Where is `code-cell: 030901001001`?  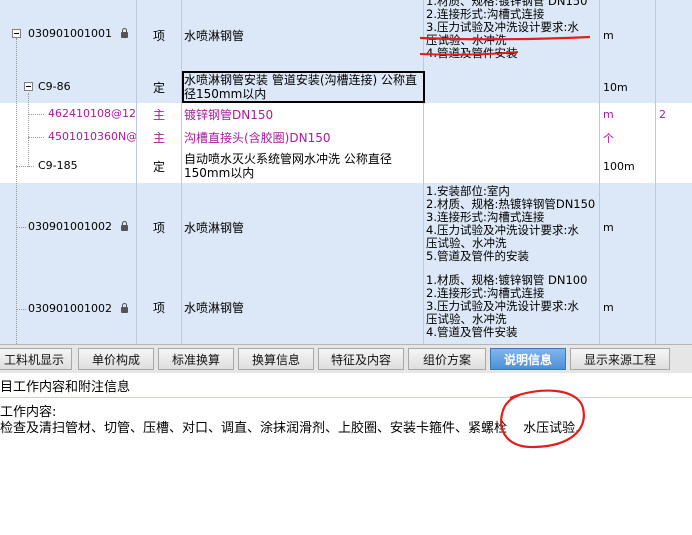 code-cell: 030901001001 is located at coordinates (68, 35).